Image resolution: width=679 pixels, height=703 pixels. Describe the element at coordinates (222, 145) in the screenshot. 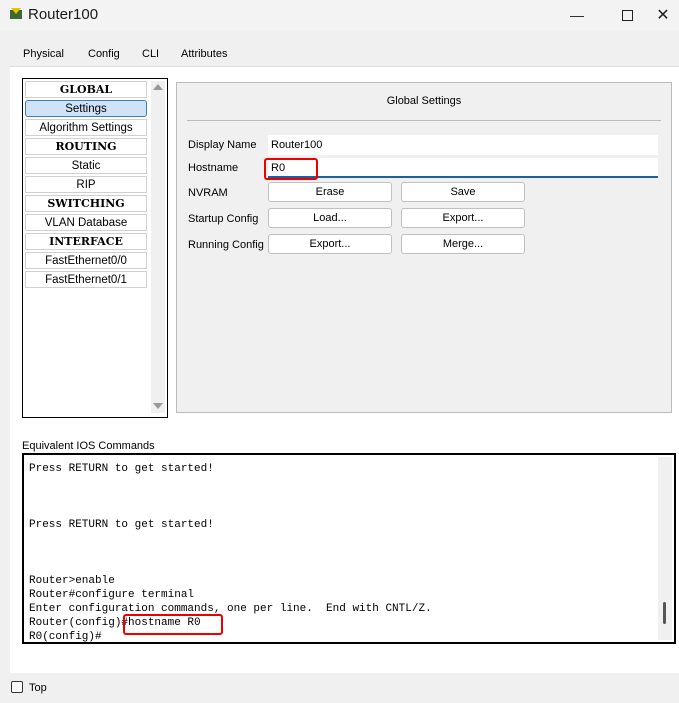

I see `display-name-label: Display Name` at that location.